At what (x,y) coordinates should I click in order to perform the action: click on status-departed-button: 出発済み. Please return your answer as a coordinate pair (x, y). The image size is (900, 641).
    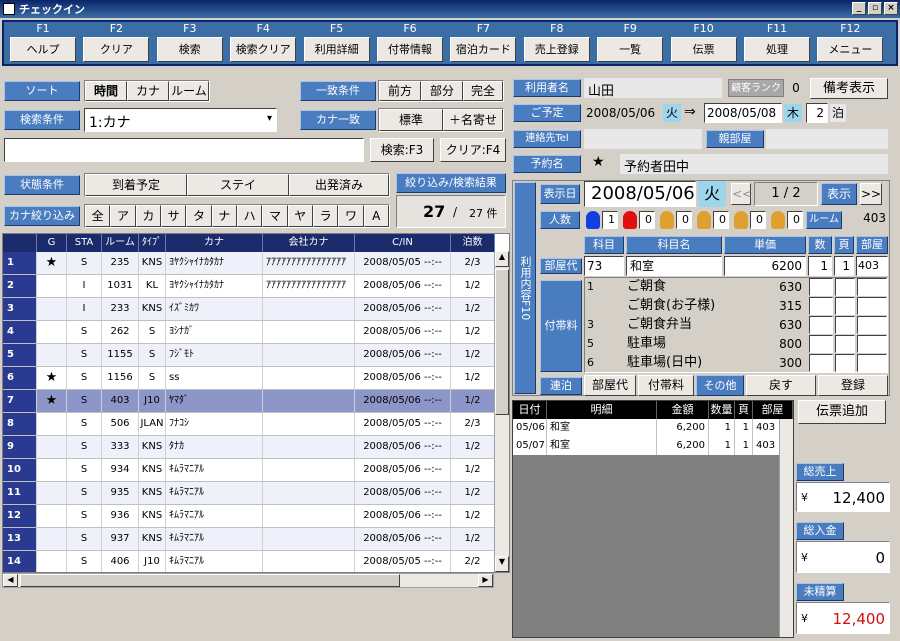
    Looking at the image, I should click on (339, 185).